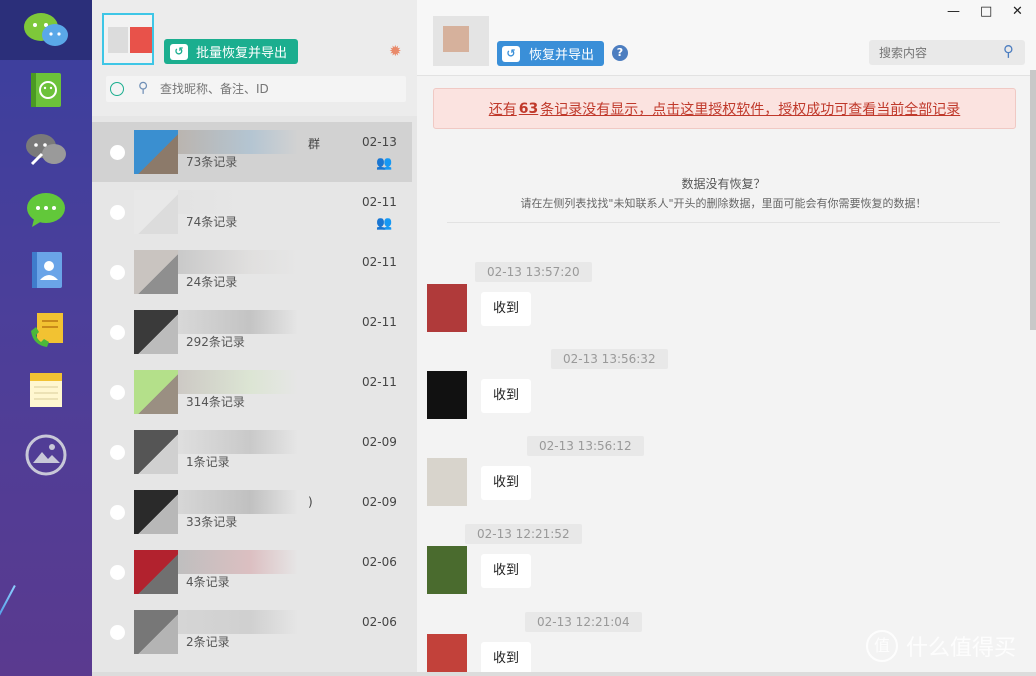 This screenshot has height=676, width=1036. I want to click on batch-restore-export-button: ↺ 批量恢复并导出, so click(231, 51).